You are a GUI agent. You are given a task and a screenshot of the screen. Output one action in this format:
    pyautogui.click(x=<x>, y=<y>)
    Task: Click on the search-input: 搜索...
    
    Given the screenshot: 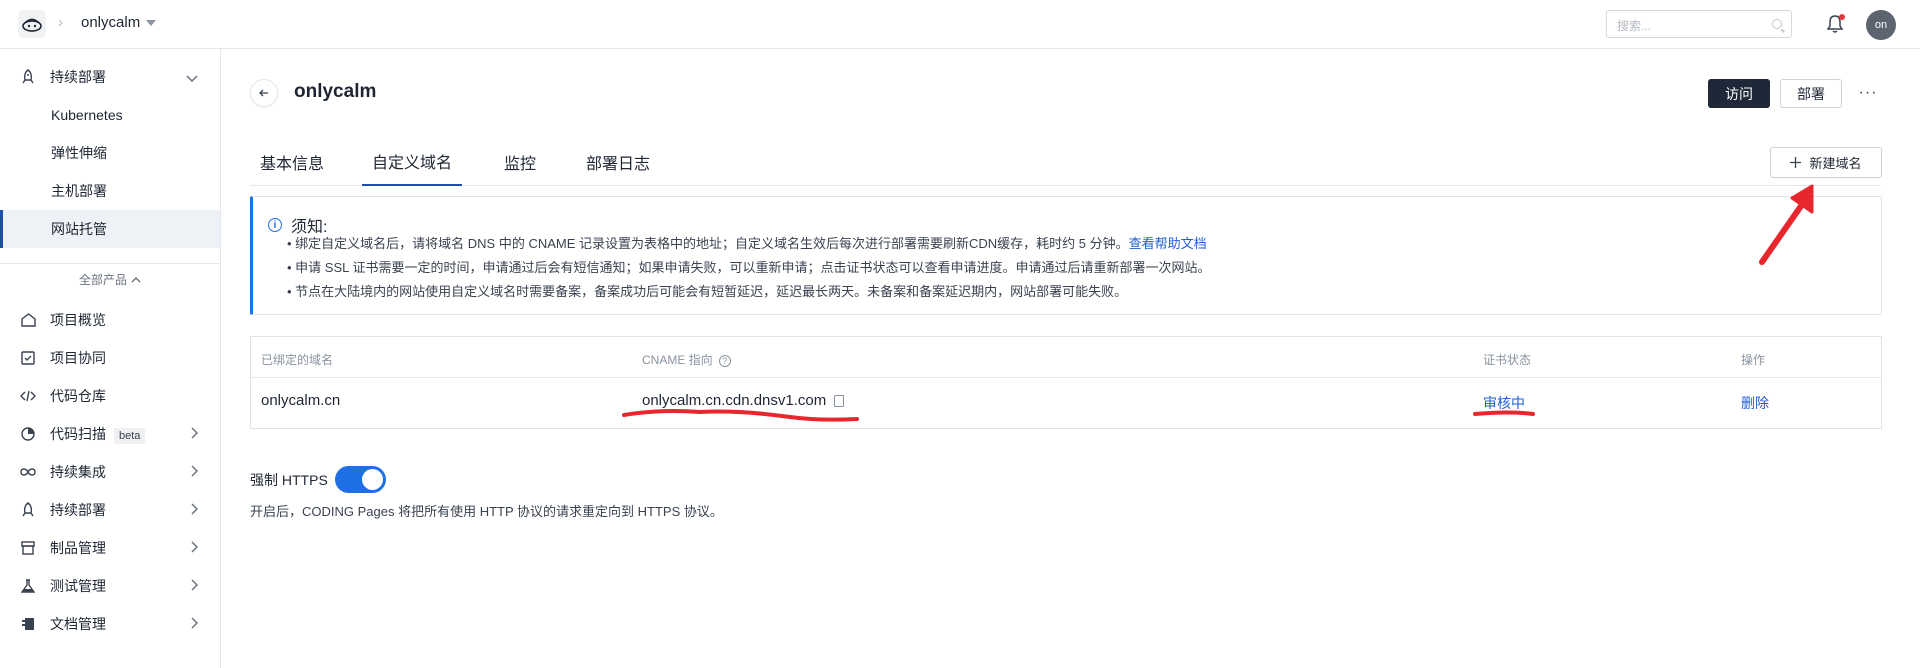 What is the action you would take?
    pyautogui.click(x=1699, y=24)
    